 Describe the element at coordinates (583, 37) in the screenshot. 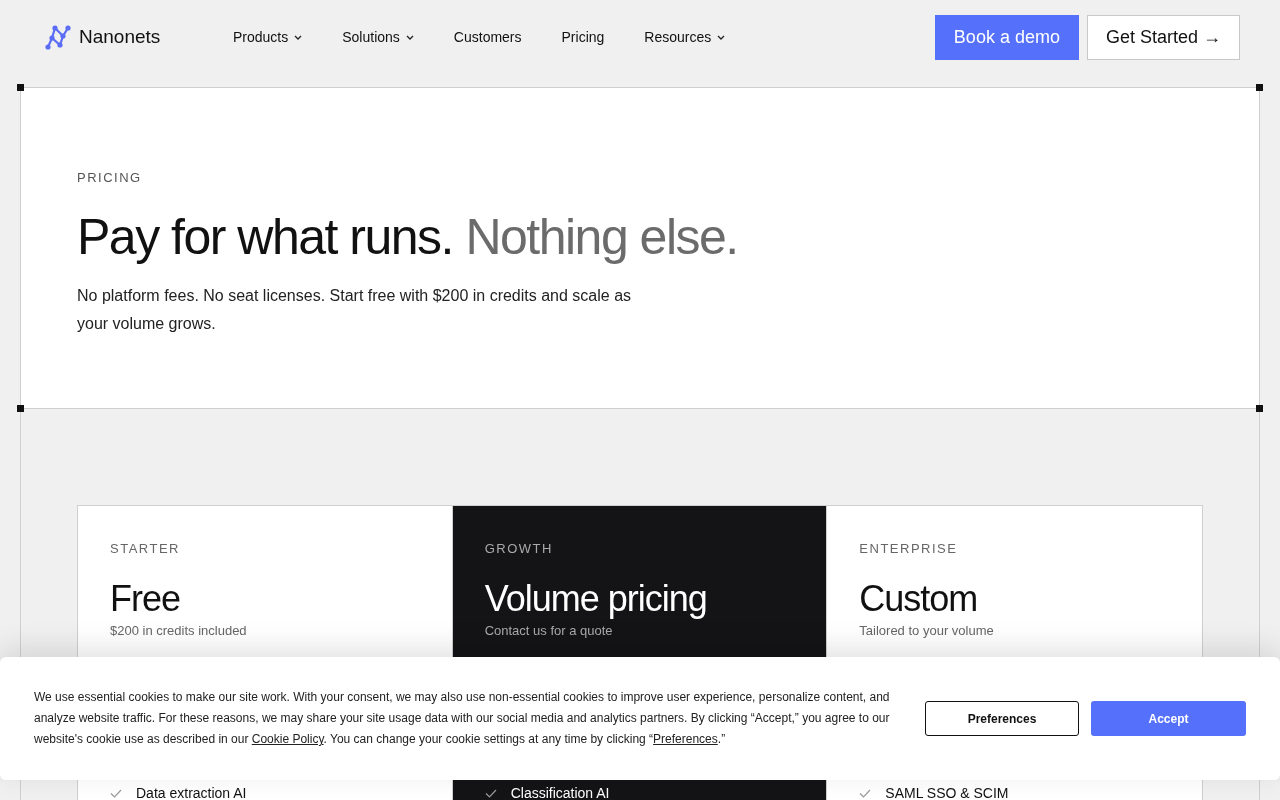

I see `nav-link: Pricing` at that location.